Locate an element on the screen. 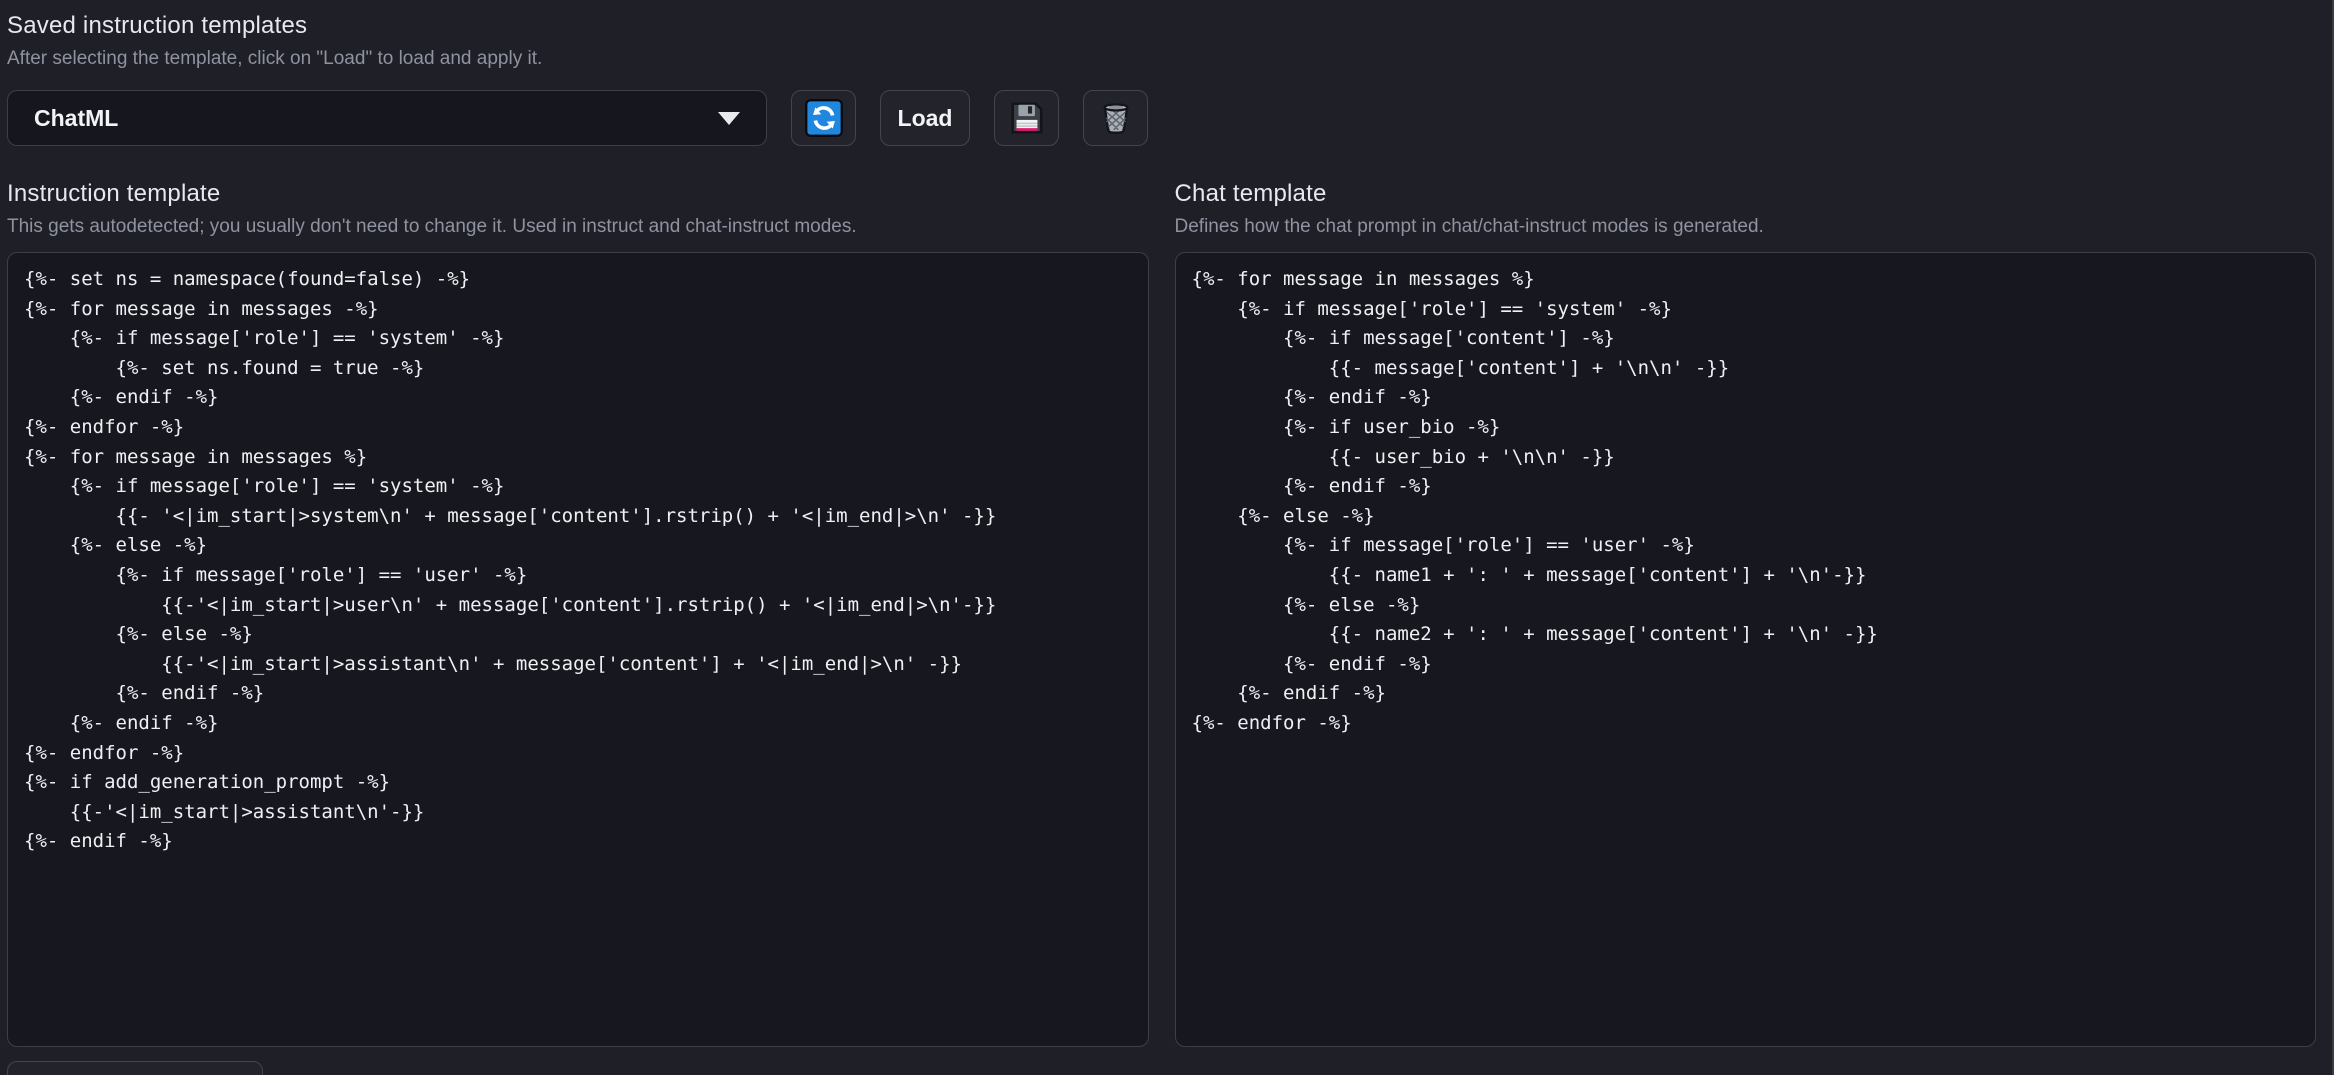  save-button is located at coordinates (1026, 118).